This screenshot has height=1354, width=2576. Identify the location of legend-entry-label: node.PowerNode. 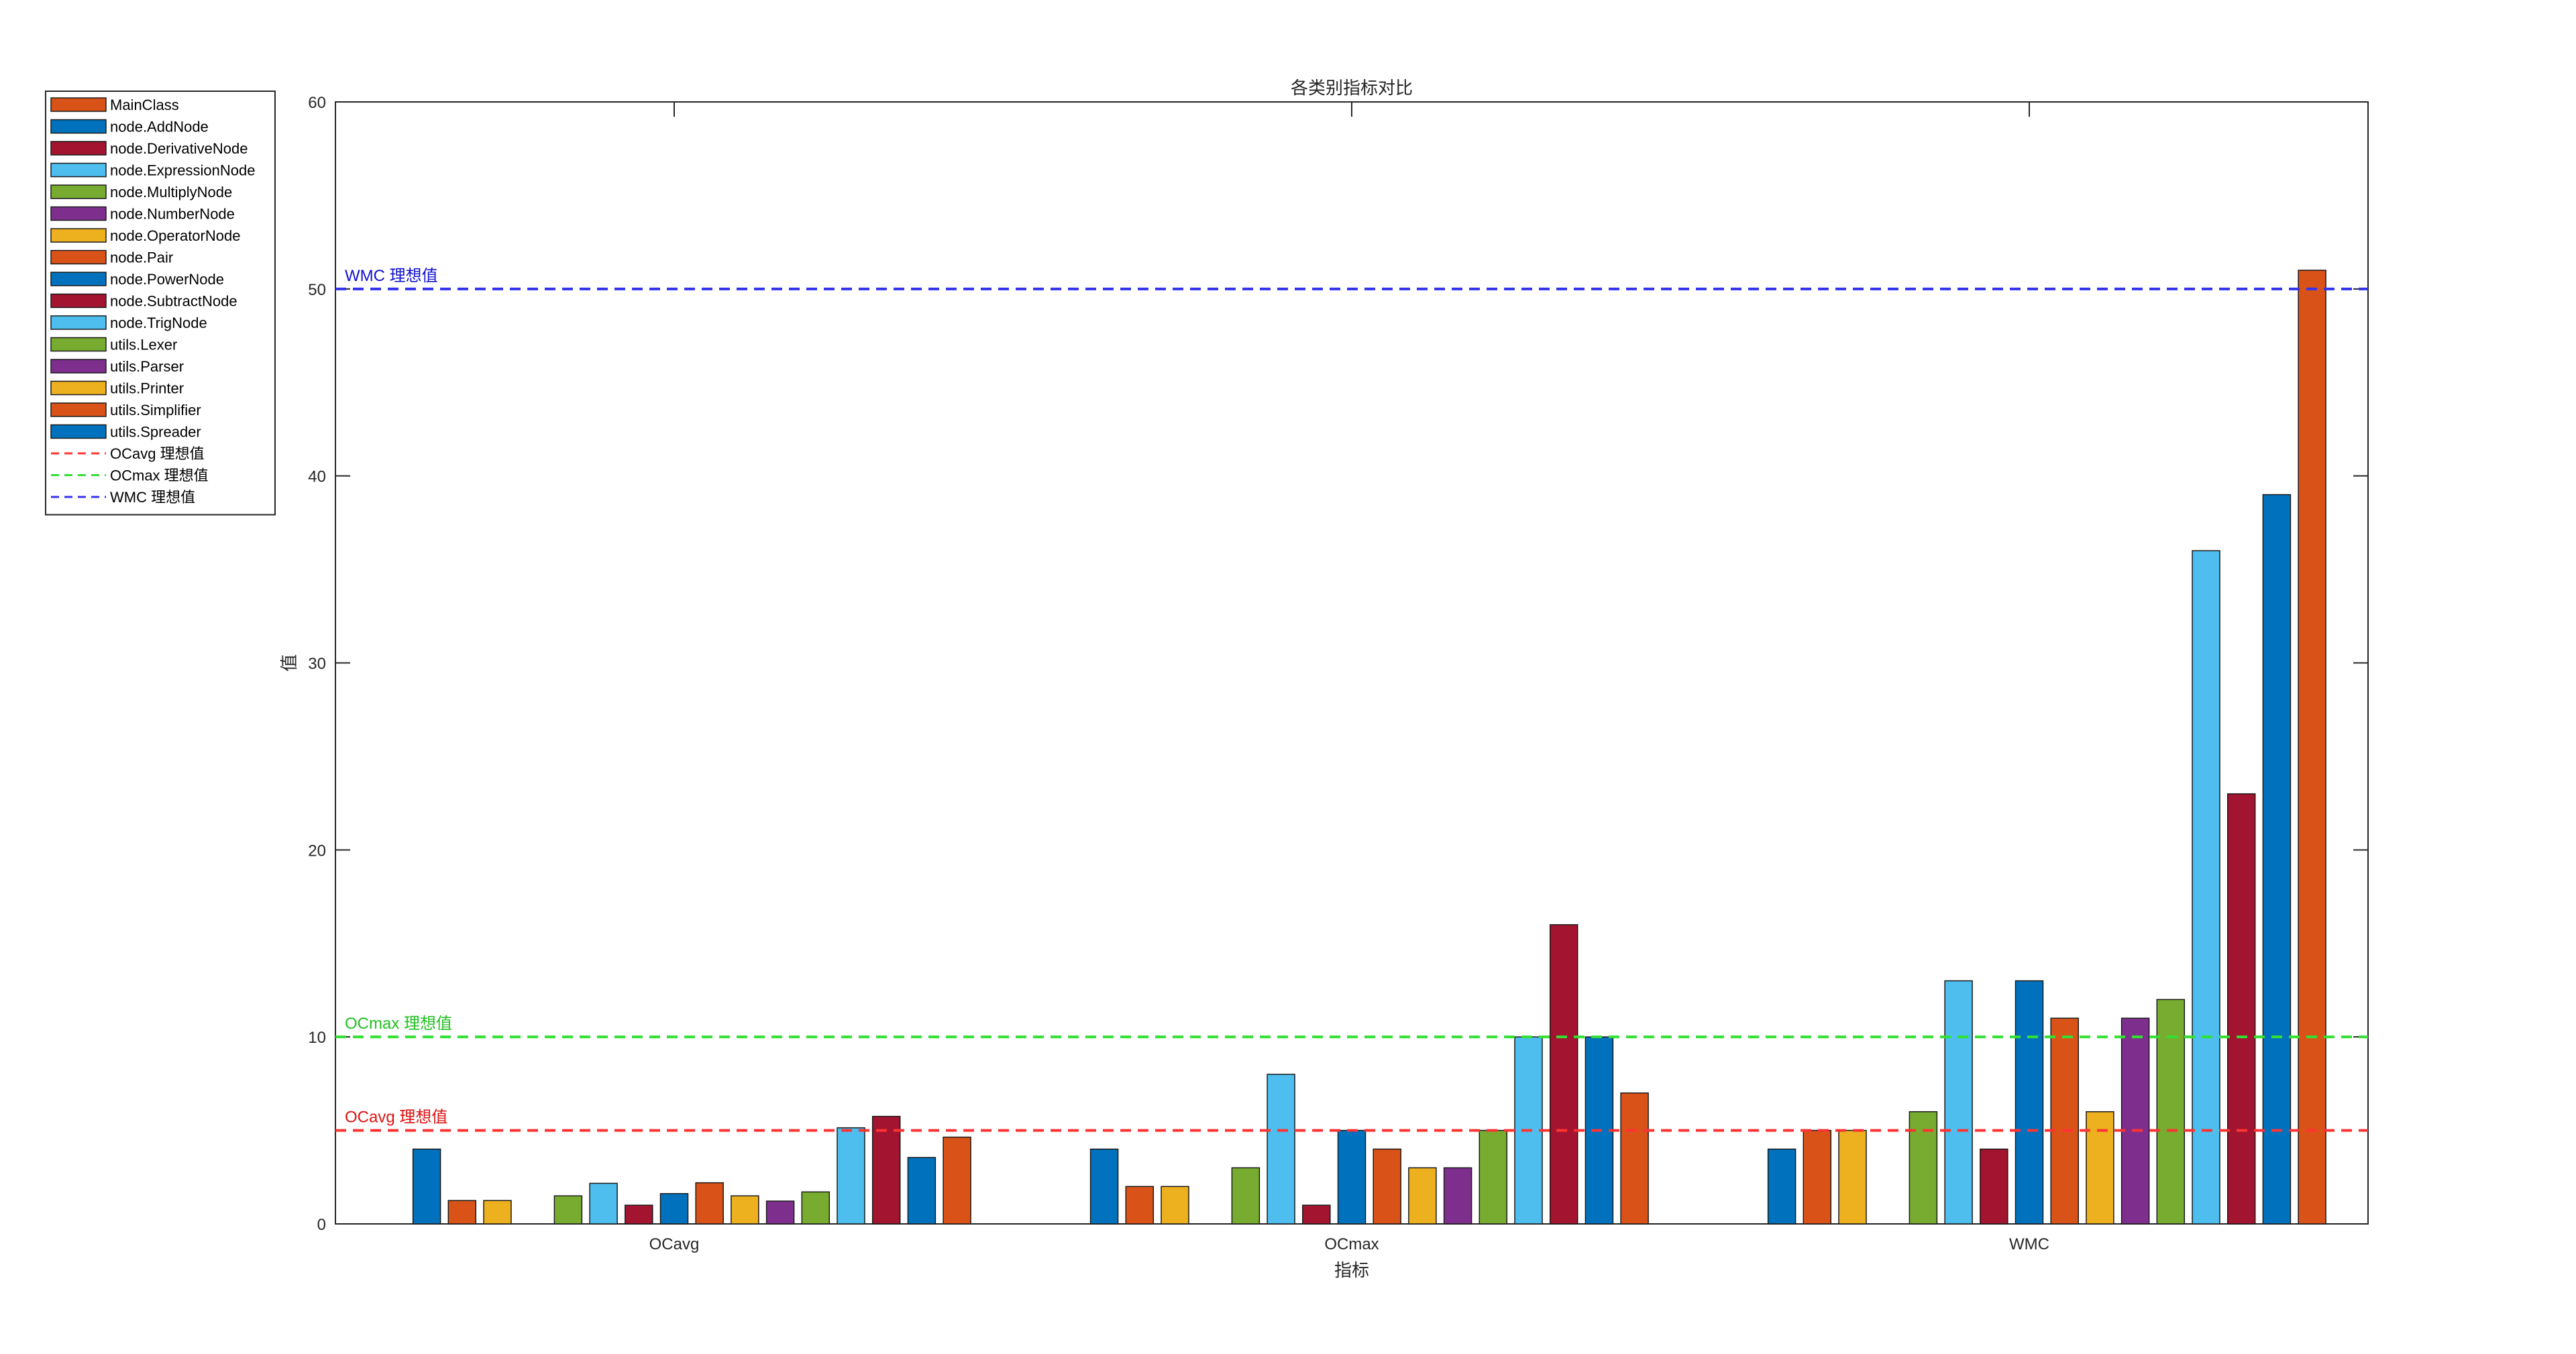
(167, 279).